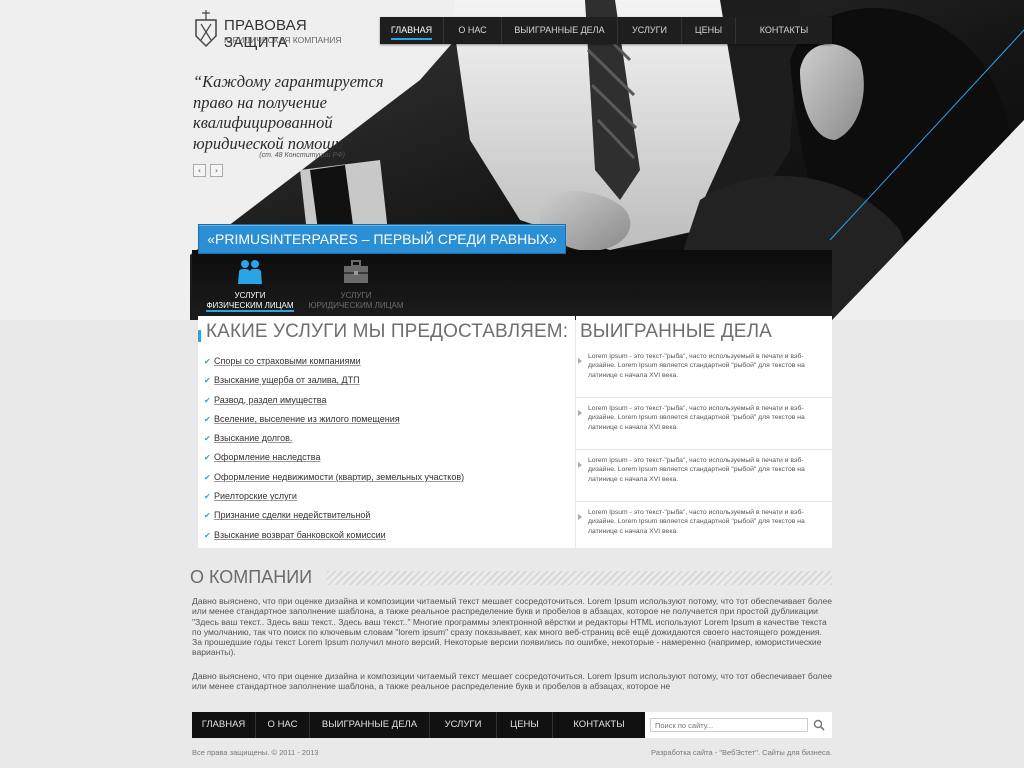  I want to click on won-cases-title: ВЫИГРАННЫЕ ДЕЛА, so click(676, 331).